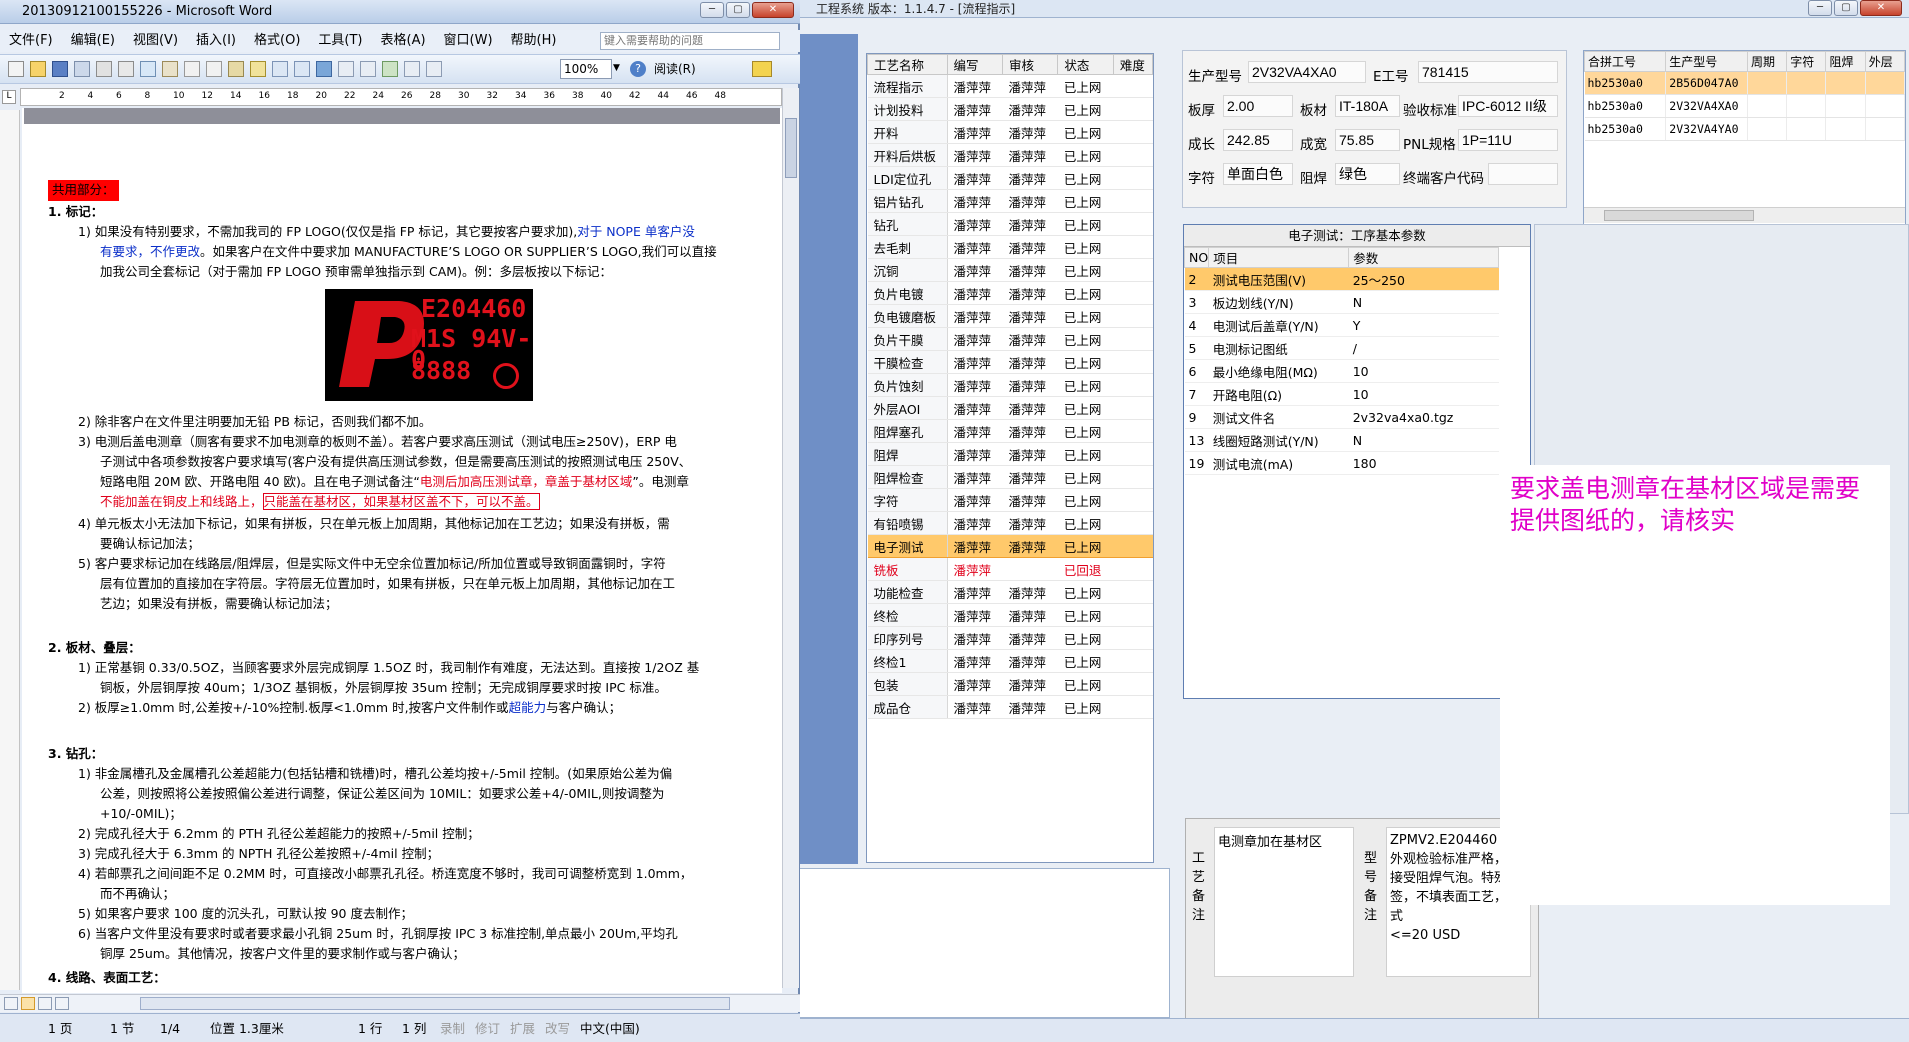 This screenshot has width=1909, height=1042. What do you see at coordinates (11, 1003) in the screenshot?
I see `normal-view-icon` at bounding box center [11, 1003].